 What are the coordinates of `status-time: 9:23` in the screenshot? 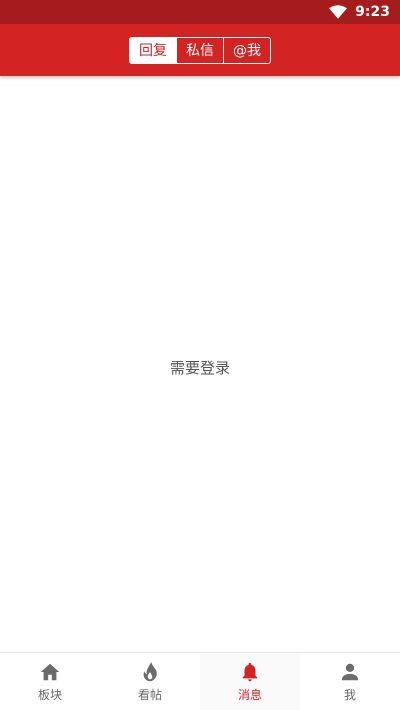 It's located at (372, 12).